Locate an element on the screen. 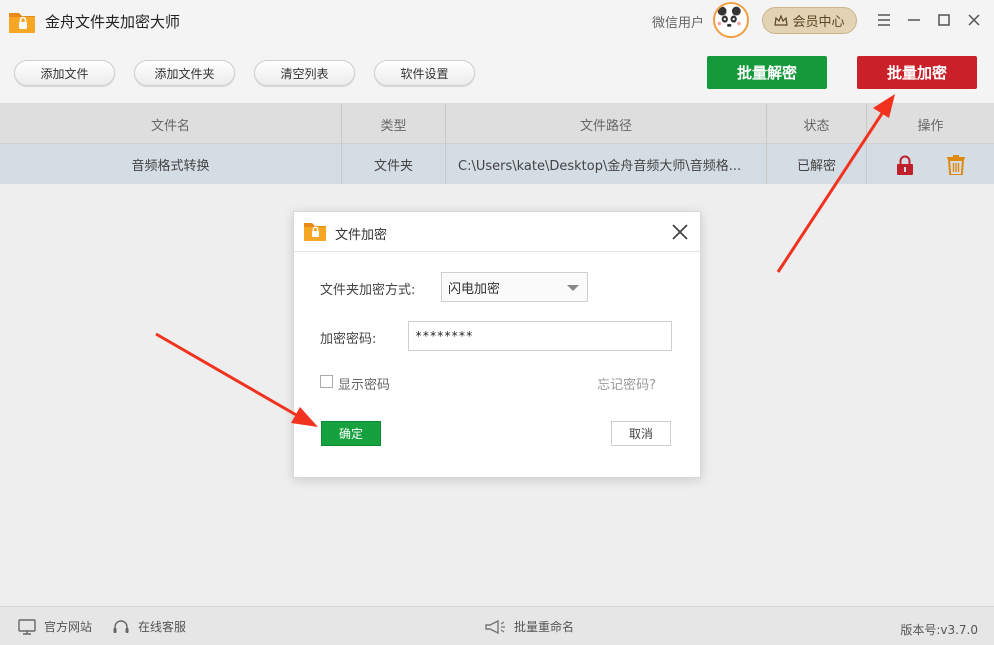 Image resolution: width=994 pixels, height=645 pixels. megaphone-icon is located at coordinates (495, 626).